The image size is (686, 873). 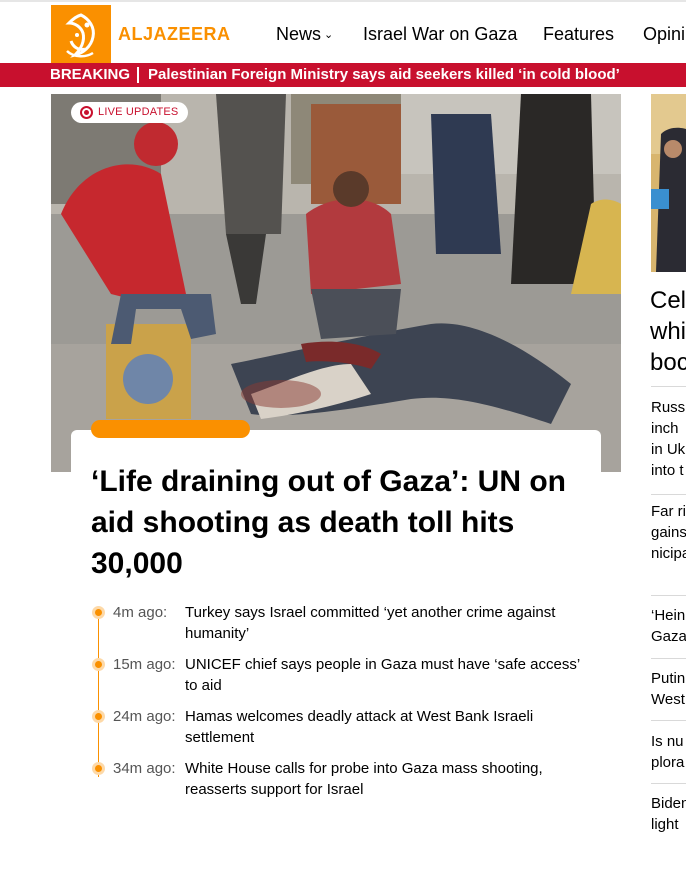 What do you see at coordinates (144, 664) in the screenshot?
I see `timeline-time: 15m ago:` at bounding box center [144, 664].